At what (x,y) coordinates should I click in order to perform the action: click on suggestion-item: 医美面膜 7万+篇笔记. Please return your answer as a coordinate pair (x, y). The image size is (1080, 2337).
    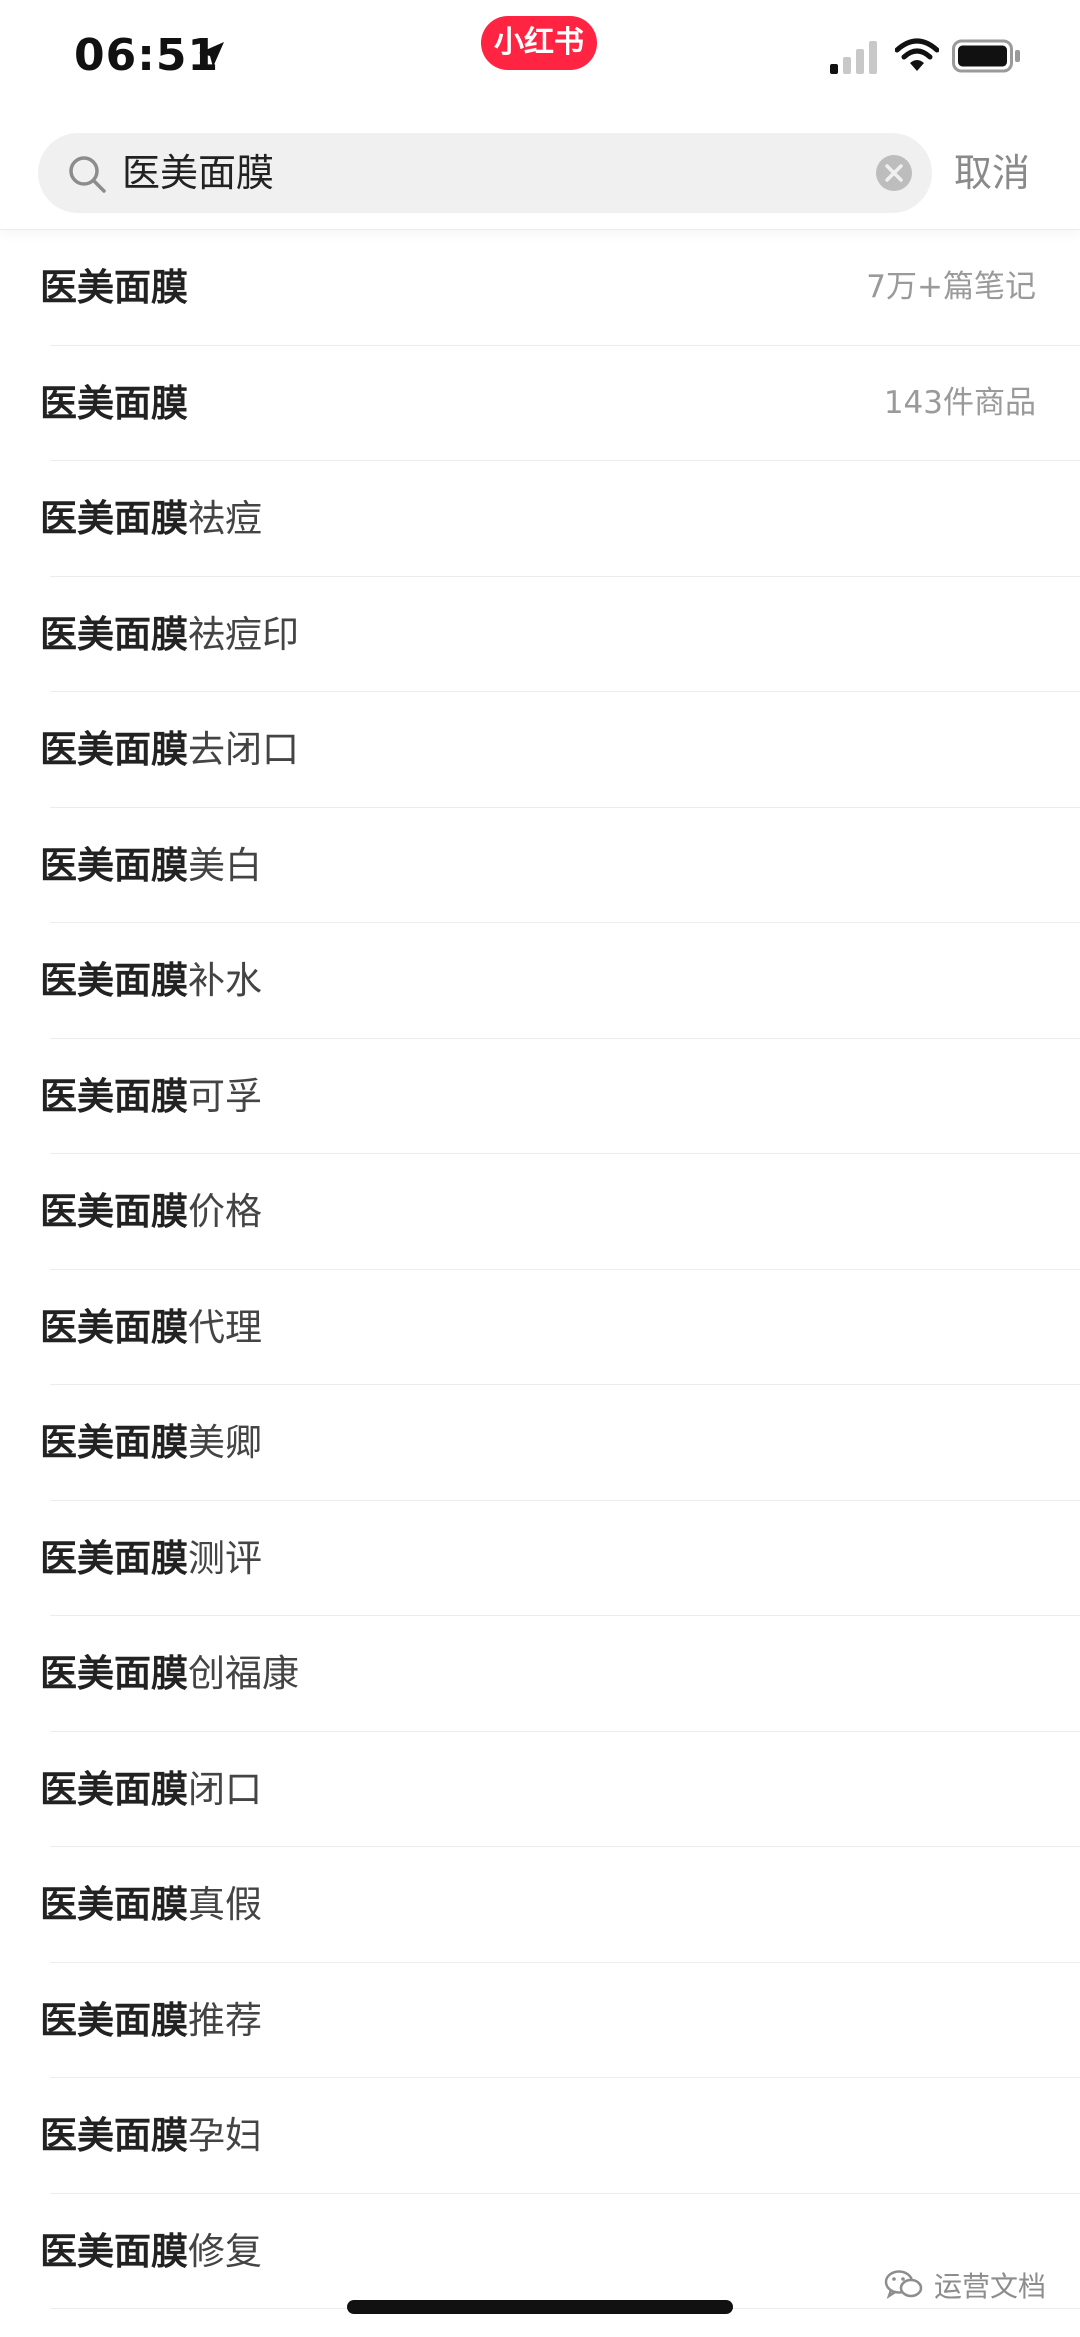
    Looking at the image, I should click on (540, 288).